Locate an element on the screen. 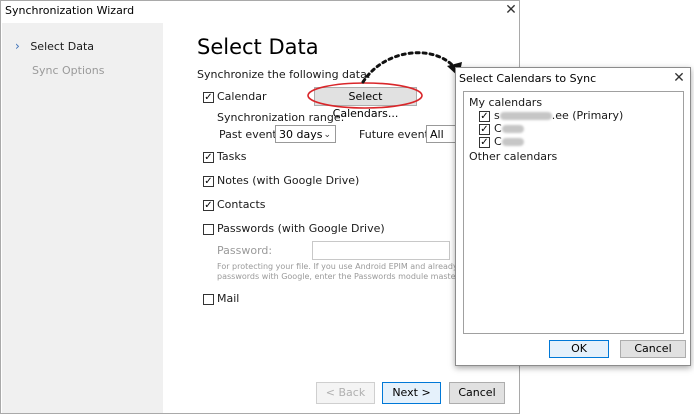 The width and height of the screenshot is (694, 416). mail-label: Mail is located at coordinates (228, 298).